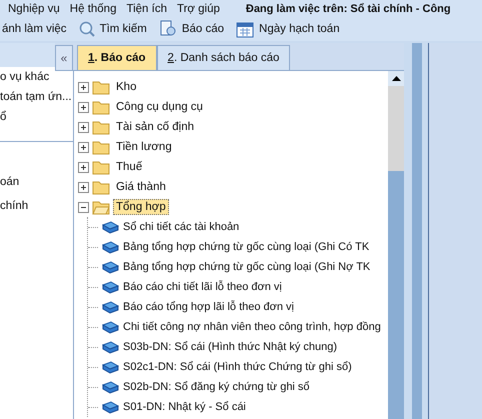 The width and height of the screenshot is (482, 419). What do you see at coordinates (181, 227) in the screenshot?
I see `report-item: Sổ chi tiết các tài khoản` at bounding box center [181, 227].